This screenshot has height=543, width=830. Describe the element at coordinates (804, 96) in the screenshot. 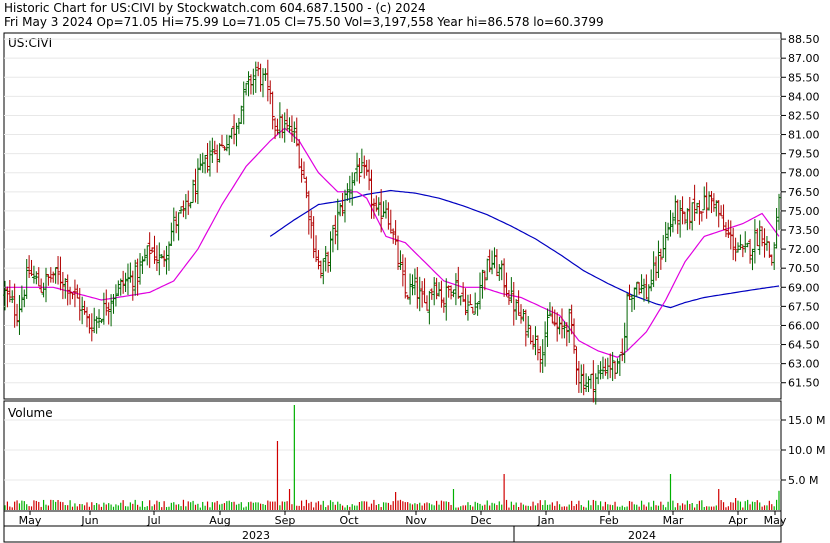

I see `price-tick-label: 84.00` at that location.